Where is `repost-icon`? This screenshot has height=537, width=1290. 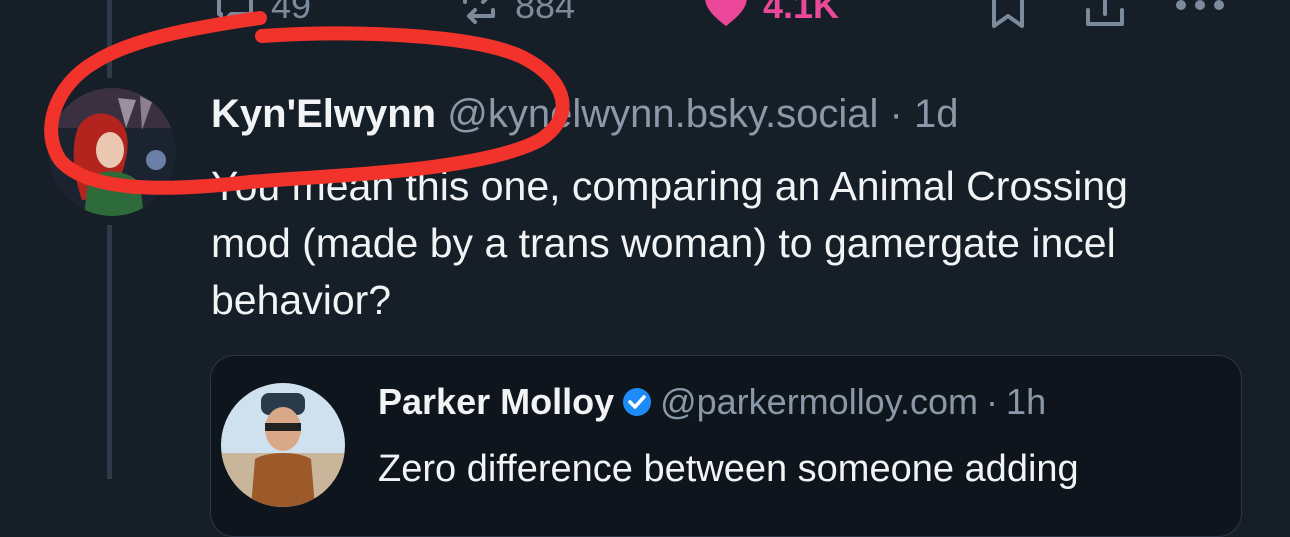
repost-icon is located at coordinates (479, 12).